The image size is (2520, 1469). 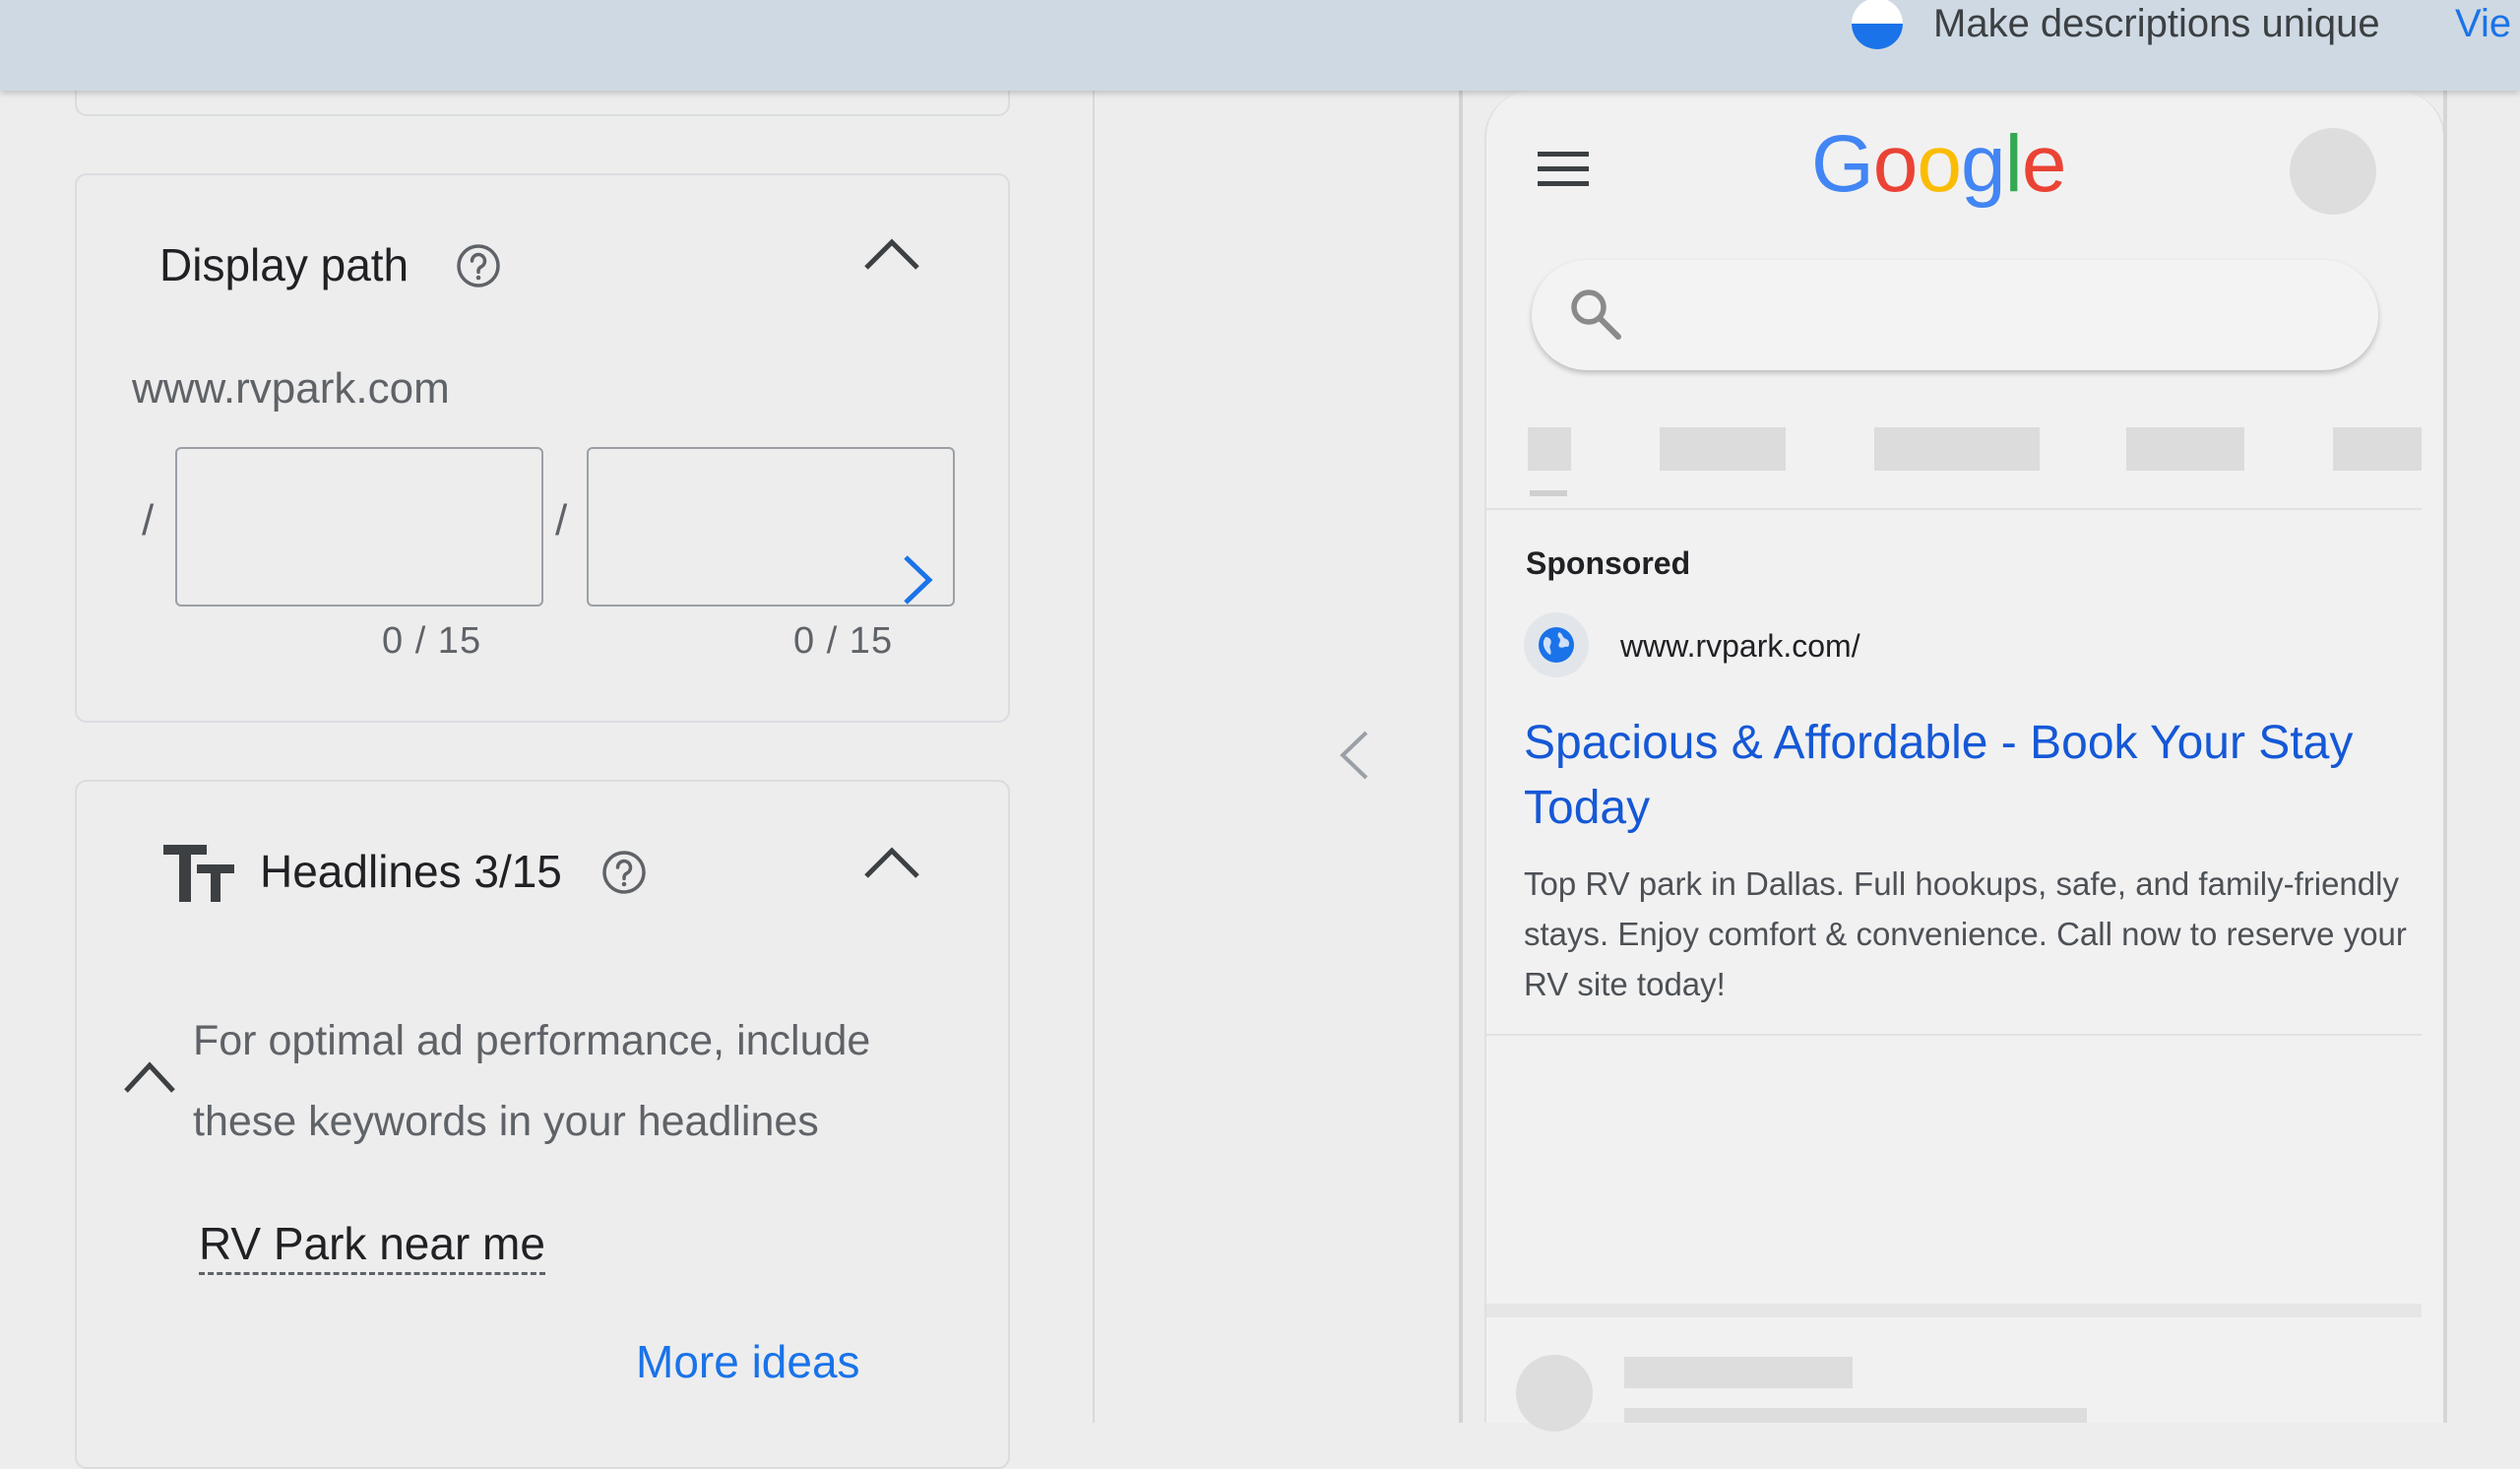 What do you see at coordinates (1548, 493) in the screenshot?
I see `active-tab-indicator` at bounding box center [1548, 493].